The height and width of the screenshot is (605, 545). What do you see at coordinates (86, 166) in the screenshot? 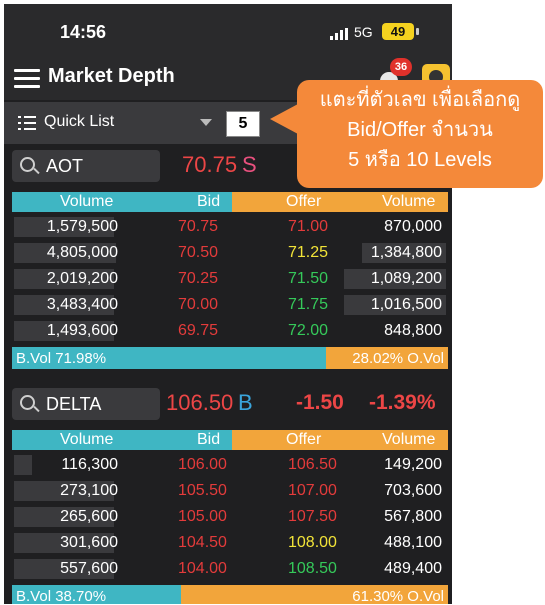
I see `symbol-search-box: AOT` at bounding box center [86, 166].